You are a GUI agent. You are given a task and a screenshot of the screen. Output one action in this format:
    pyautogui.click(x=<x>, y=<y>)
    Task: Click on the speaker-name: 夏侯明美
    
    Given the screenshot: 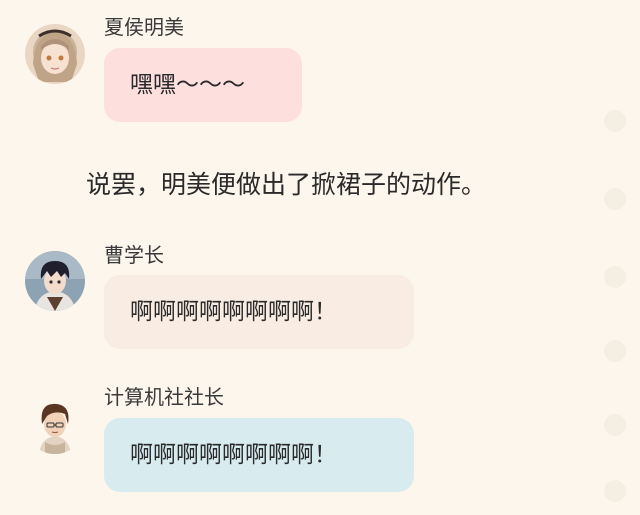 What is the action you would take?
    pyautogui.click(x=144, y=27)
    